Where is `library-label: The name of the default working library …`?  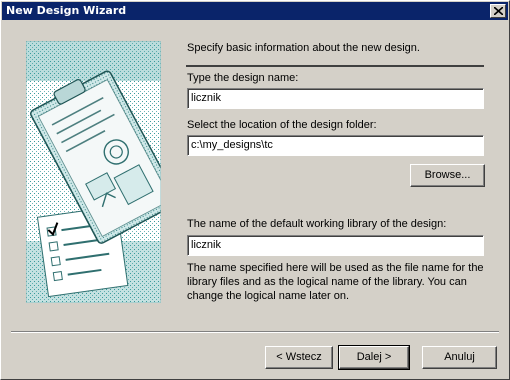 library-label: The name of the default working library … is located at coordinates (317, 224).